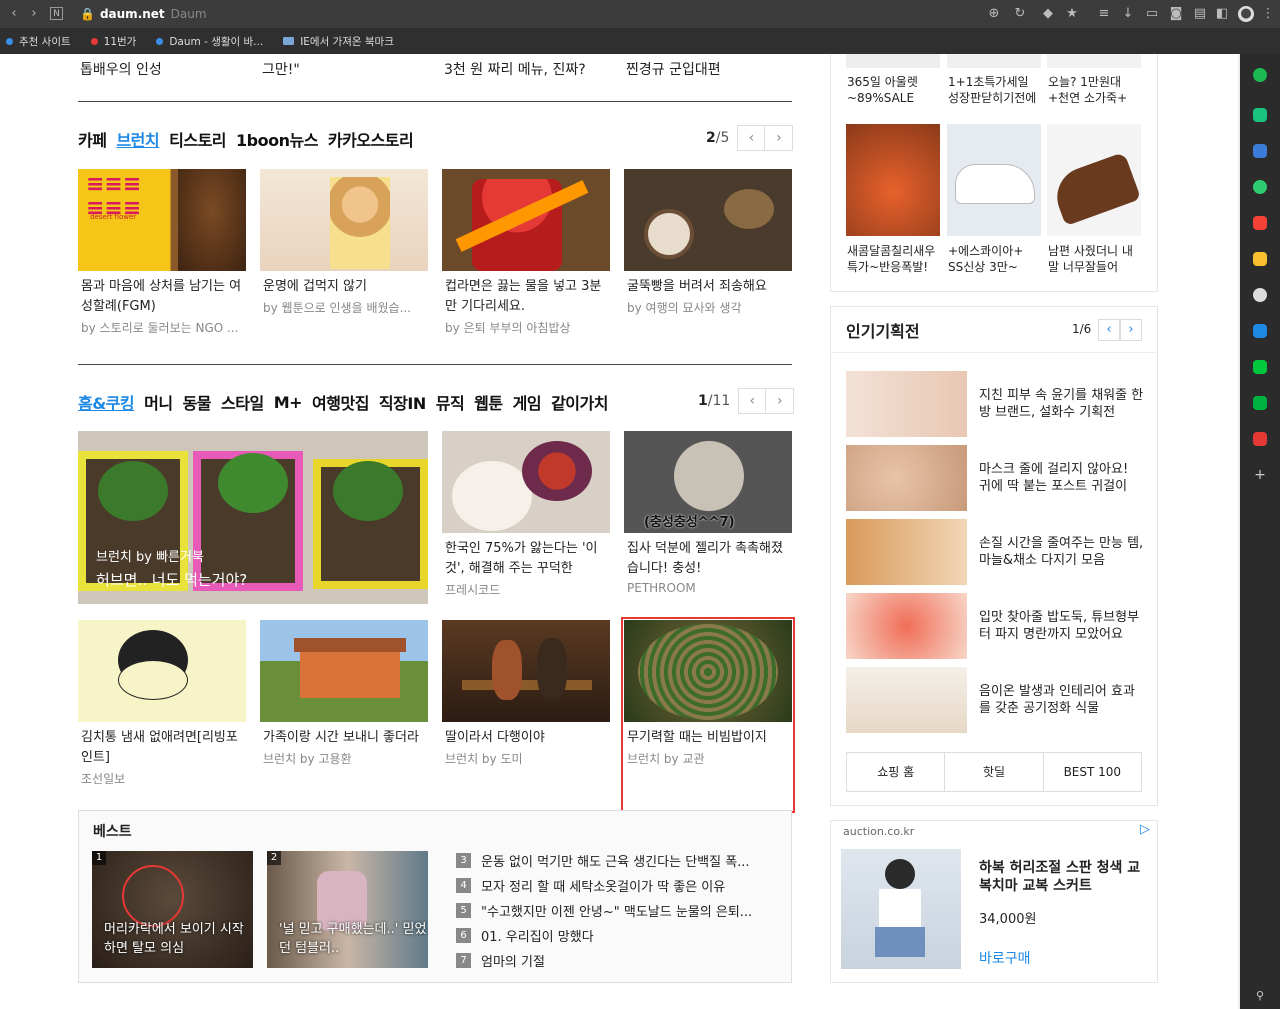 The width and height of the screenshot is (1280, 1009). Describe the element at coordinates (106, 402) in the screenshot. I see `tab-home-cooking: 홈&쿠킹` at that location.